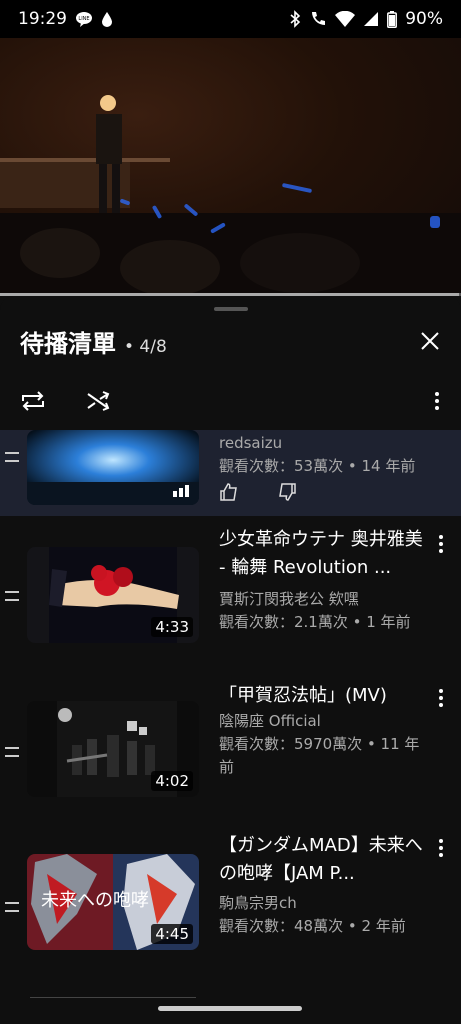  What do you see at coordinates (172, 781) in the screenshot?
I see `video-duration: 4:02` at bounding box center [172, 781].